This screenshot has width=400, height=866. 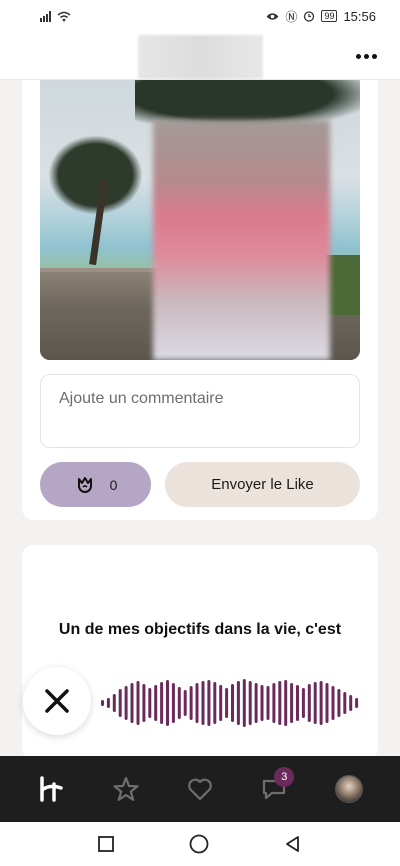 What do you see at coordinates (358, 56) in the screenshot?
I see `more-dots-icon` at bounding box center [358, 56].